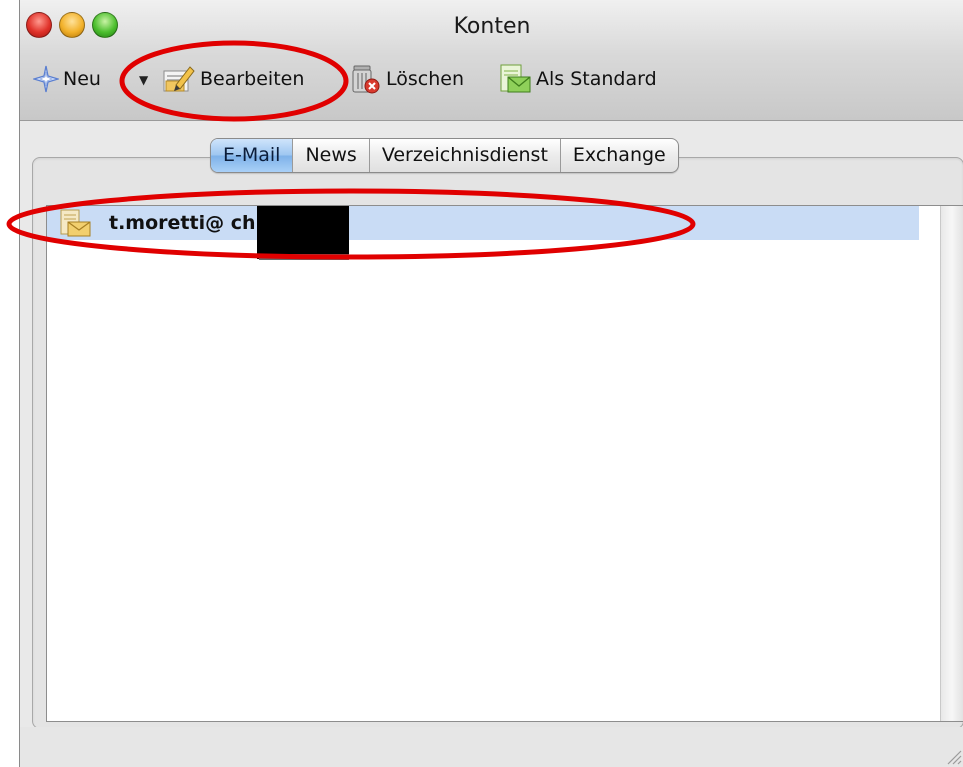  I want to click on window-bottom-bar, so click(491, 747).